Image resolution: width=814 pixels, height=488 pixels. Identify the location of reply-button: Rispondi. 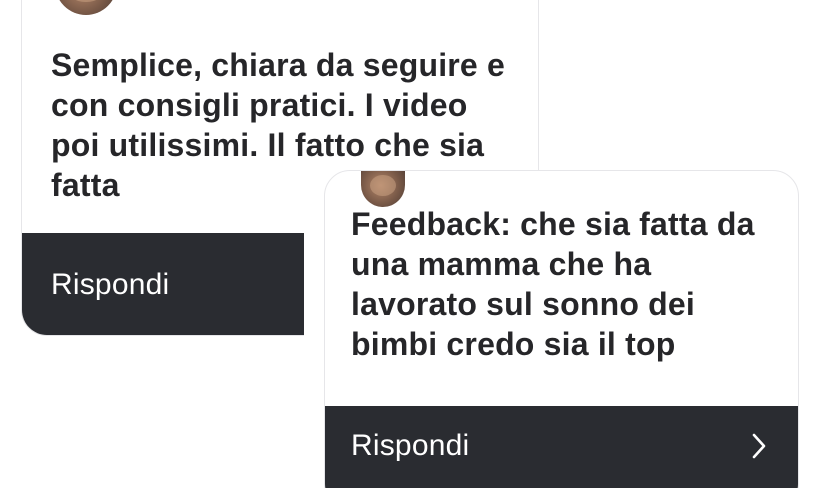
(561, 447).